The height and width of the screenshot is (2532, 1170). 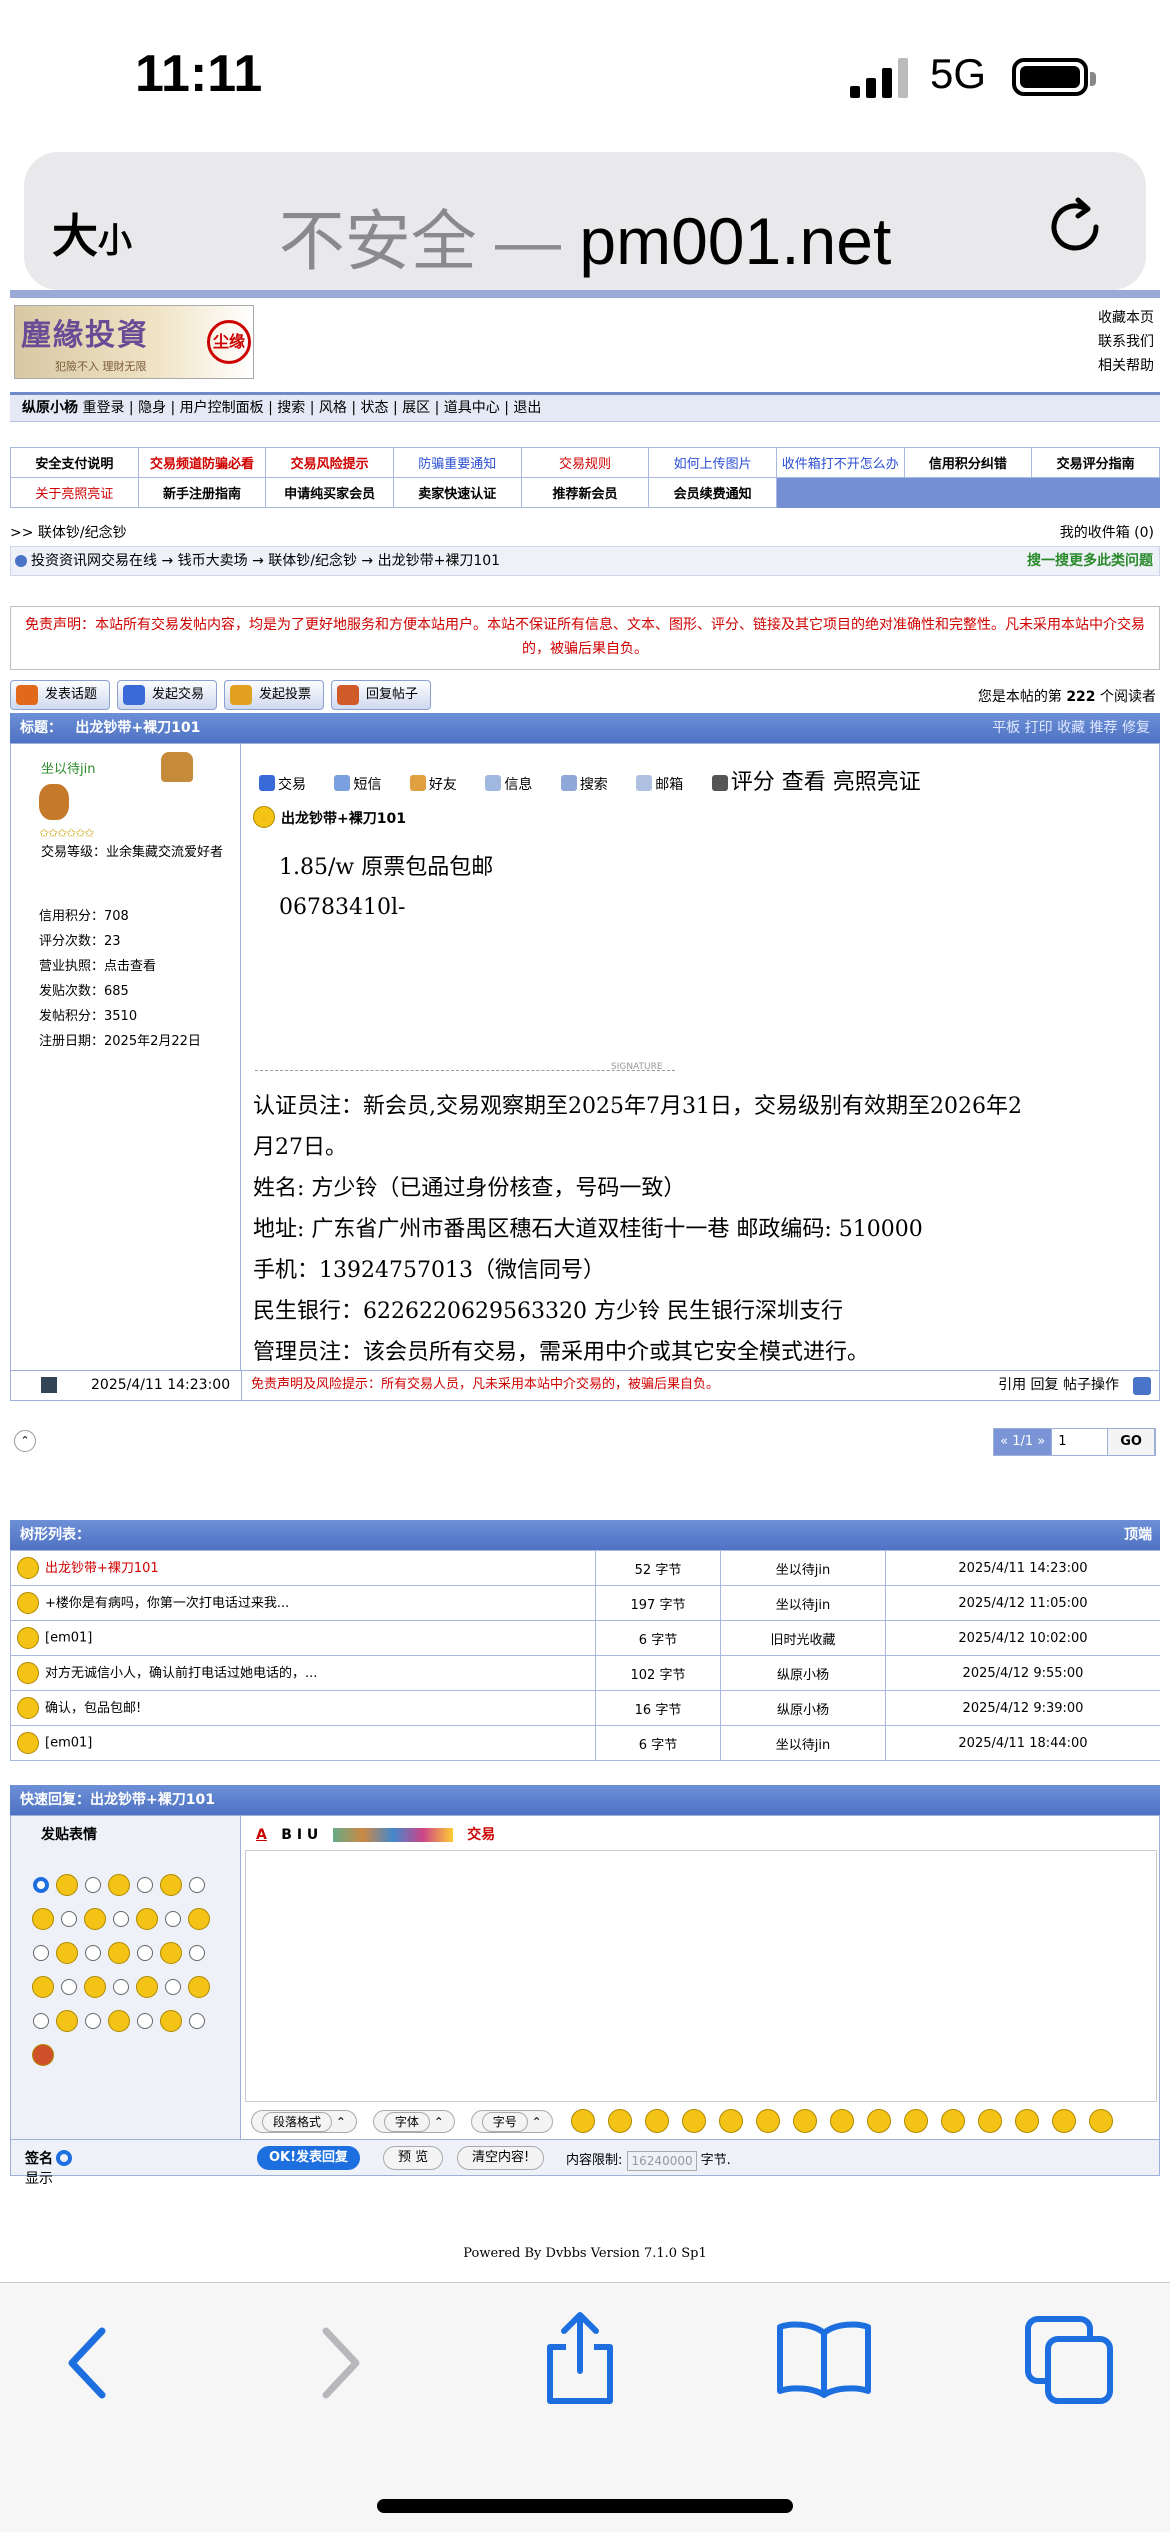 What do you see at coordinates (701, 1976) in the screenshot?
I see `reply-textarea` at bounding box center [701, 1976].